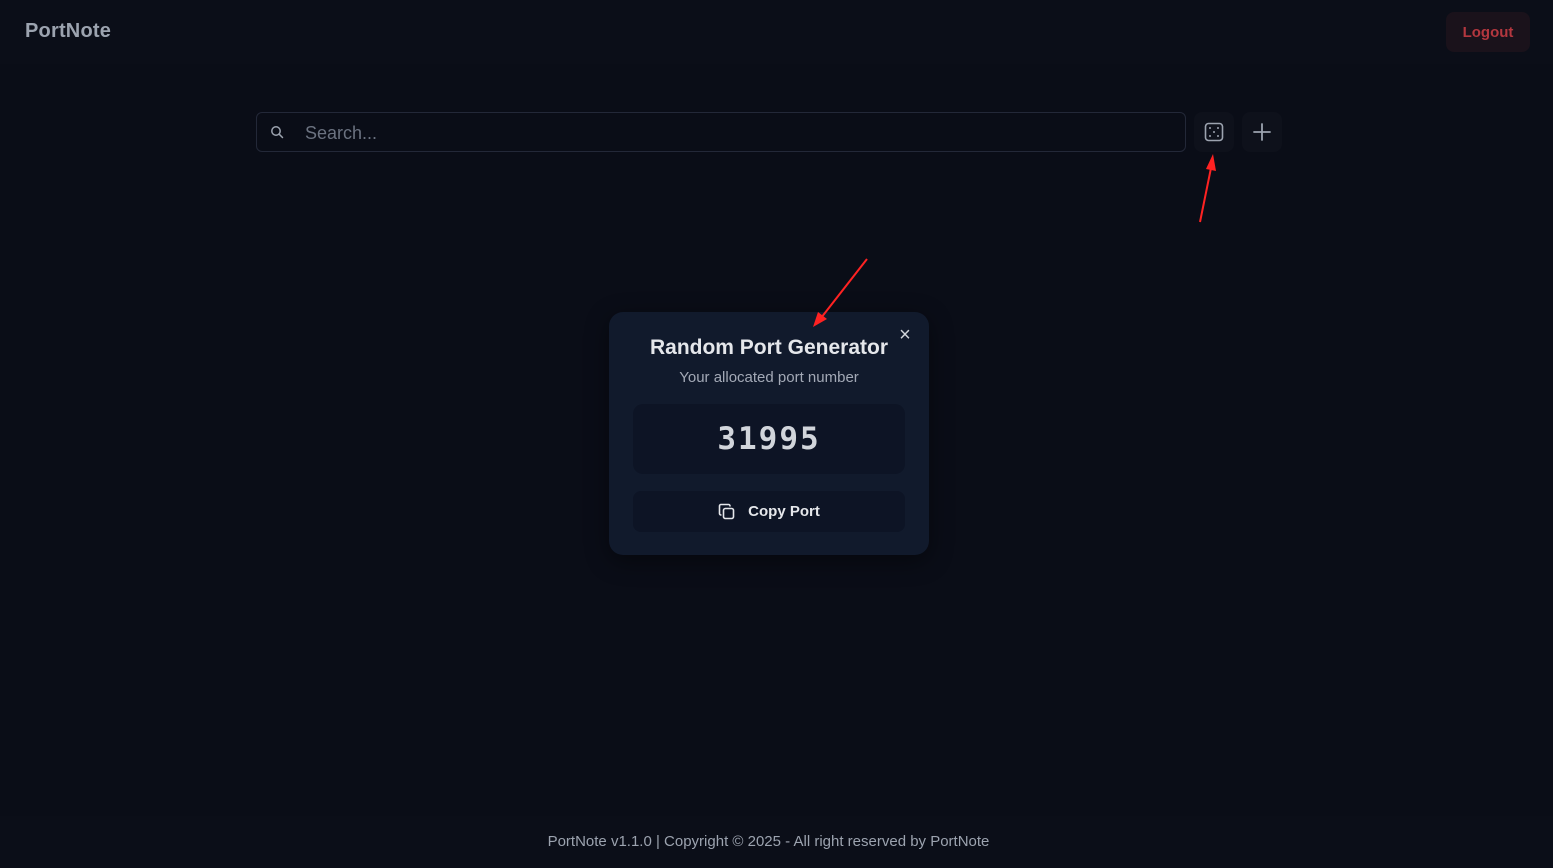 The width and height of the screenshot is (1553, 868). What do you see at coordinates (726, 511) in the screenshot?
I see `copy-icon` at bounding box center [726, 511].